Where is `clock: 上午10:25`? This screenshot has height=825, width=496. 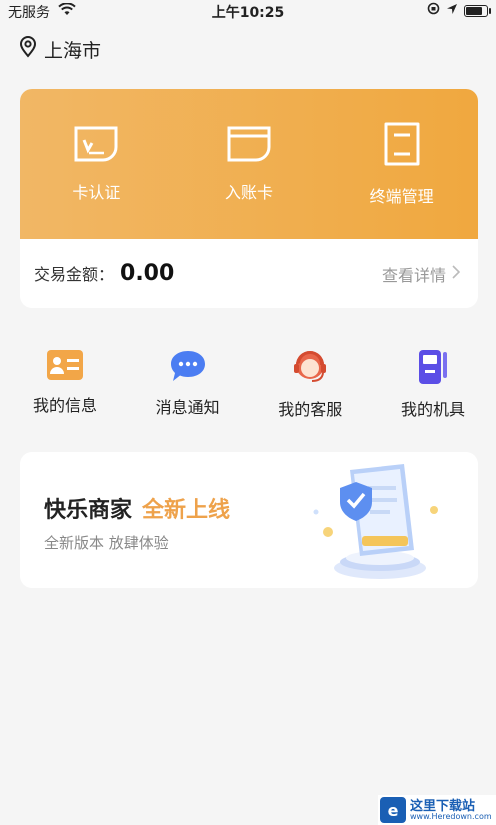
clock: 上午10:25 is located at coordinates (248, 13).